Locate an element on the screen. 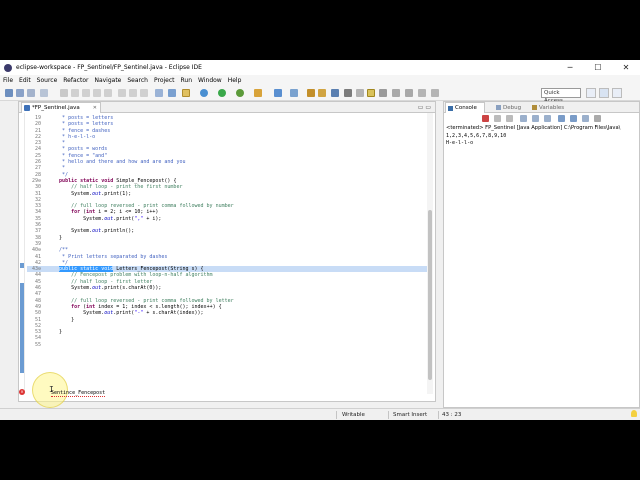 This screenshot has width=640, height=480. save-all-icon is located at coordinates (31, 93).